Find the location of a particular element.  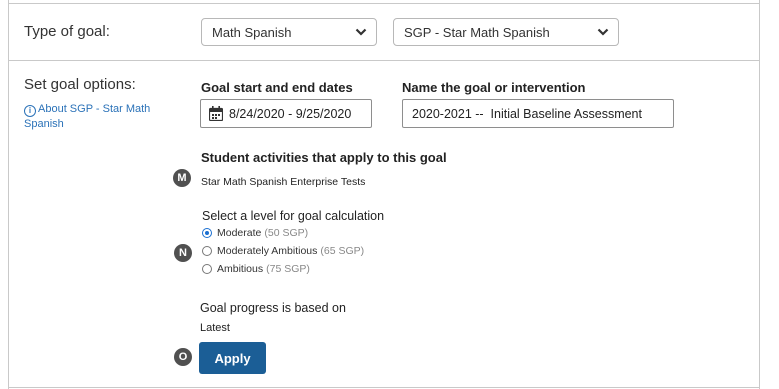

goal-name-input: 2020-2021 -- Initial Baseline Assessment is located at coordinates (538, 113).